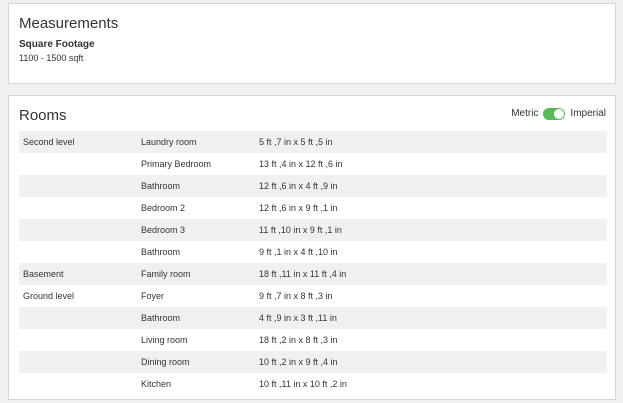  I want to click on table-row: Living room 18 ft ,2 in x 8 ft ,3 in, so click(313, 340).